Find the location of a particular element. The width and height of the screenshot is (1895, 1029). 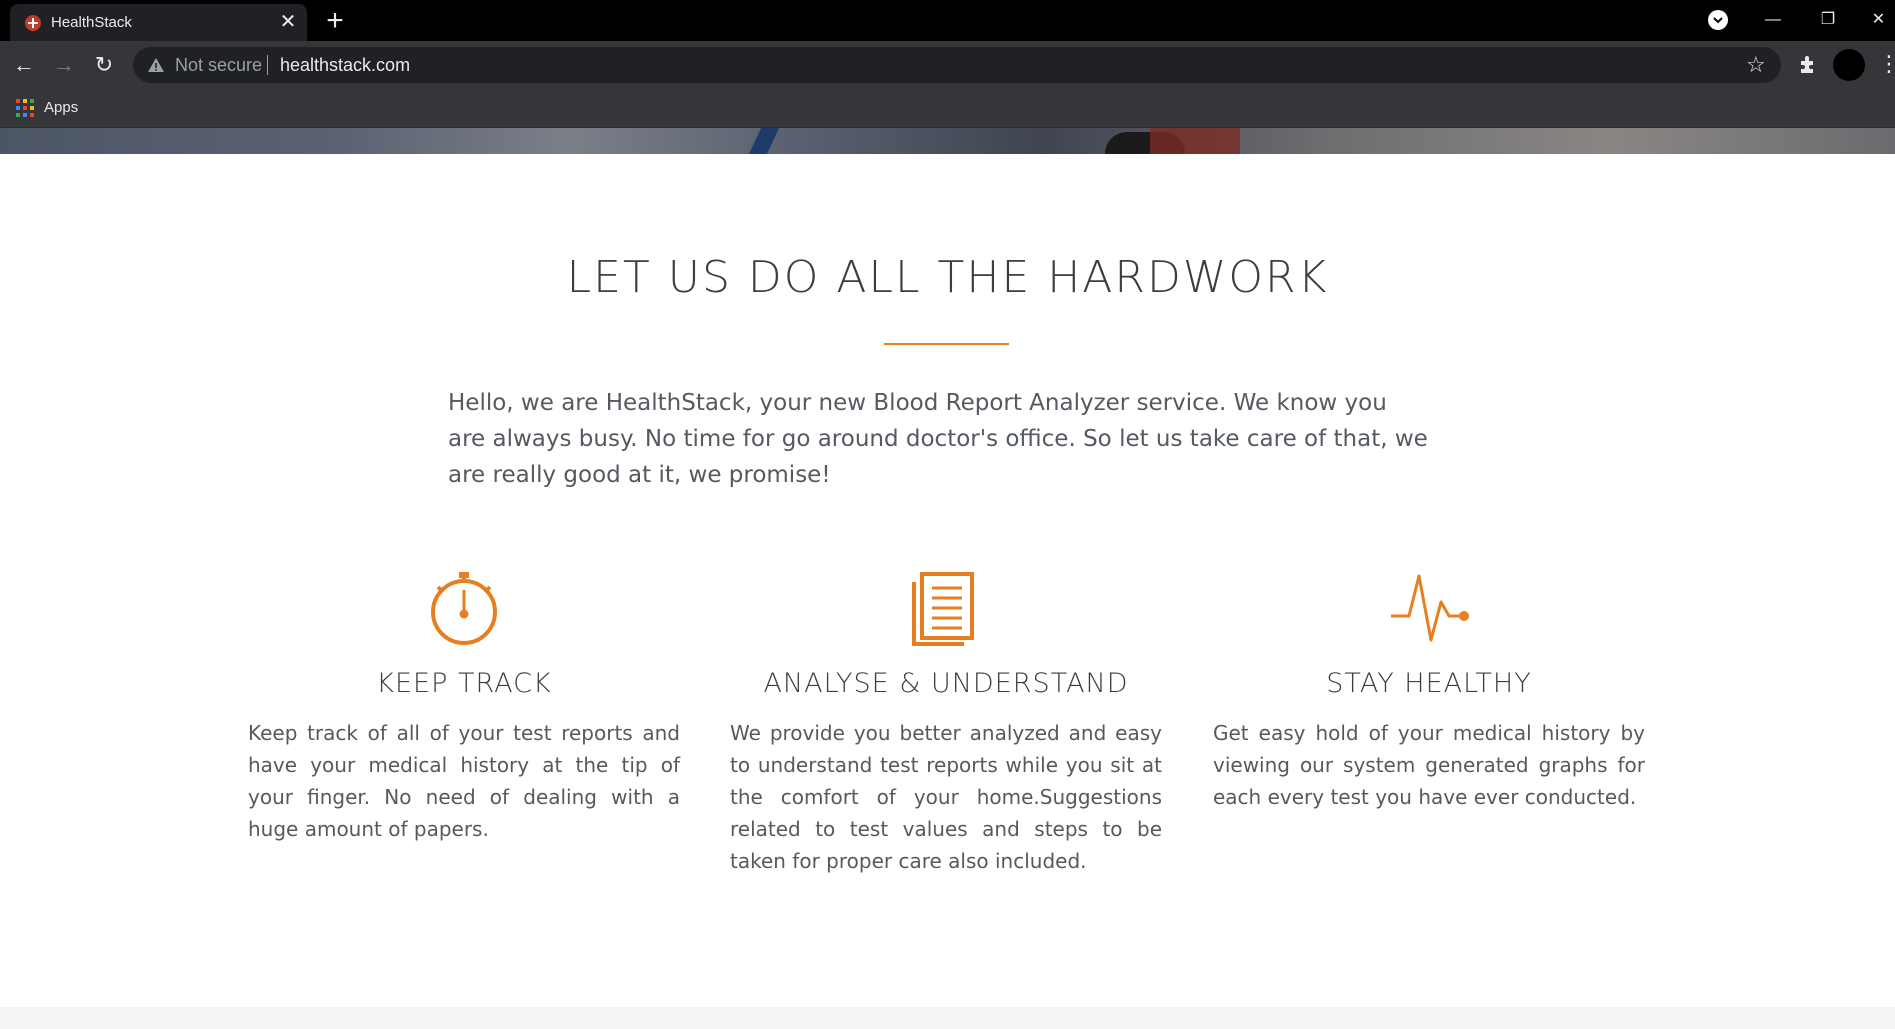

browser-toolbar: ← → ↻ Not secure healthstack.com ☆ is located at coordinates (947, 65).